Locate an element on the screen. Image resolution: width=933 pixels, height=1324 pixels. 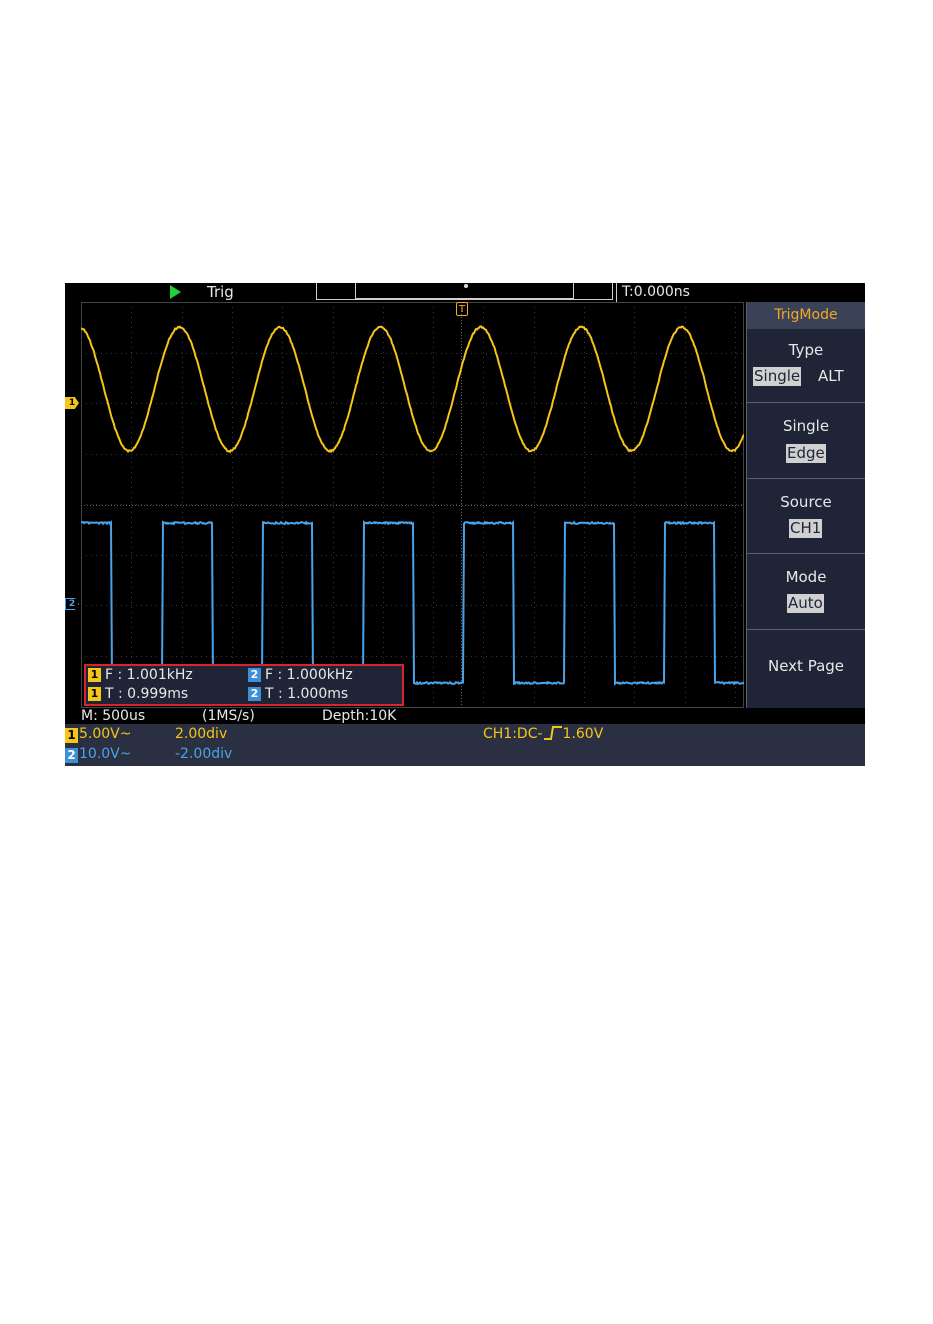
ch1-position-marker: 1 is located at coordinates (72, 403).